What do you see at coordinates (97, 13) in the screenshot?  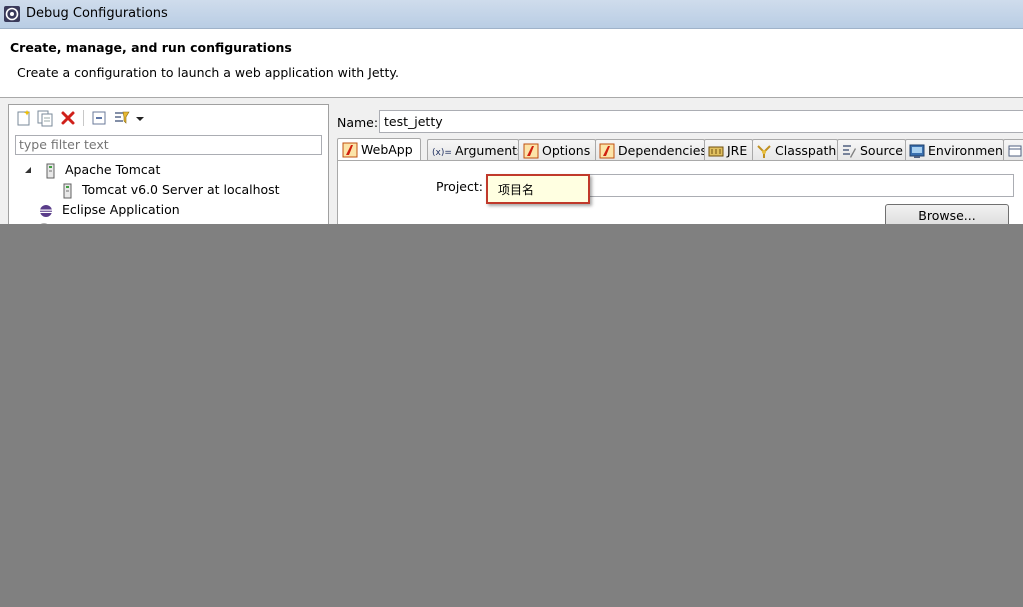 I see `window-title: Debug Configurations` at bounding box center [97, 13].